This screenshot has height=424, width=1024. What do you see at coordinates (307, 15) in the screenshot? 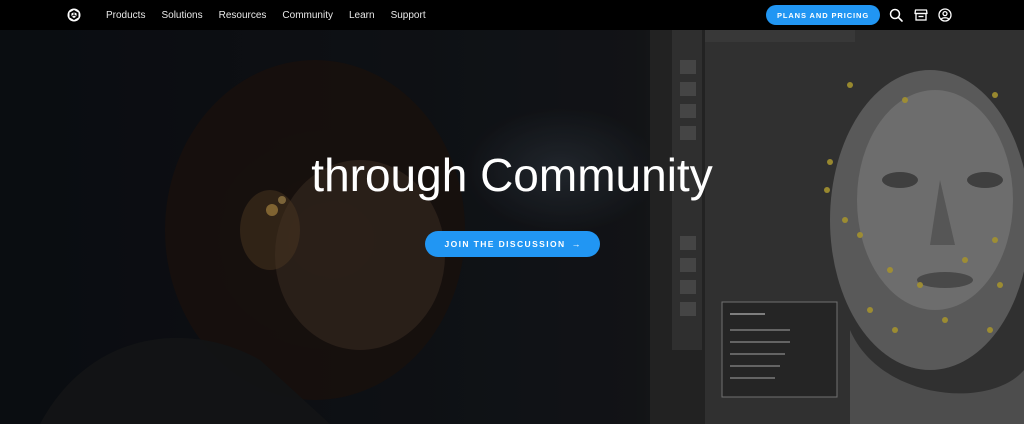
I see `nav-community: Community` at bounding box center [307, 15].